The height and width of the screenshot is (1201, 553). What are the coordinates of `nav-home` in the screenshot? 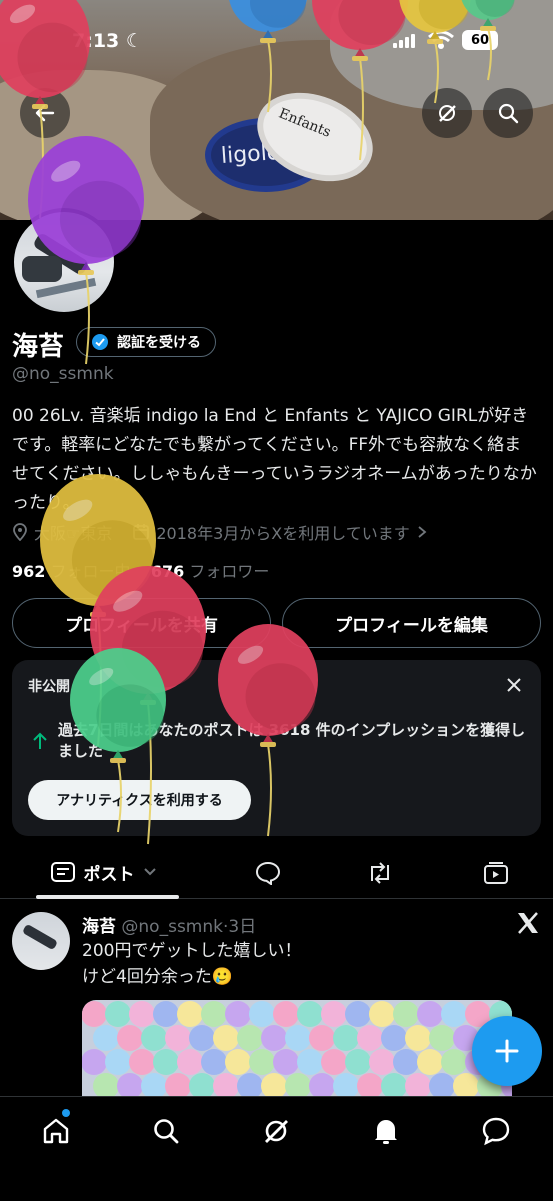 It's located at (56, 1130).